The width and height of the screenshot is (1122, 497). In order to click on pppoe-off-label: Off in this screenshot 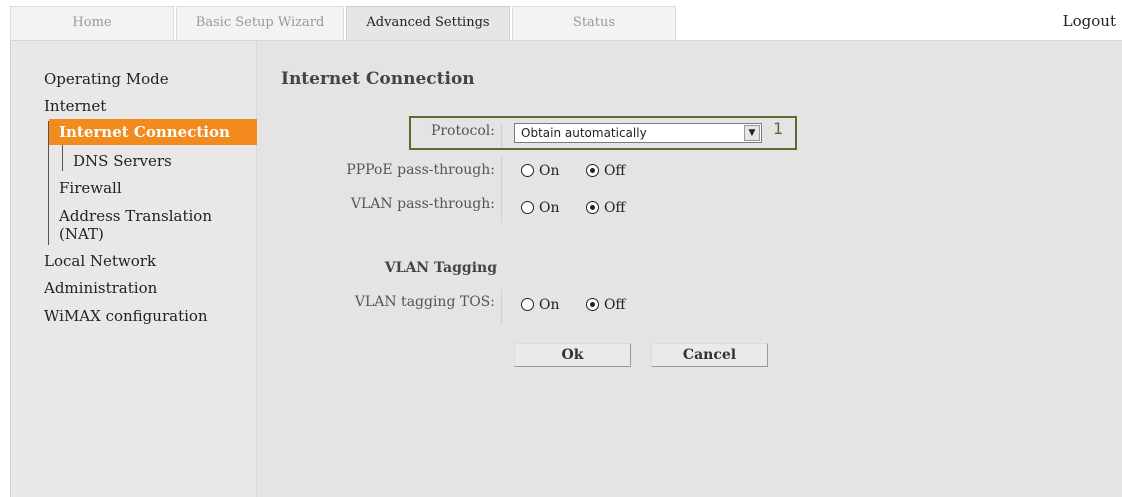, I will do `click(614, 171)`.